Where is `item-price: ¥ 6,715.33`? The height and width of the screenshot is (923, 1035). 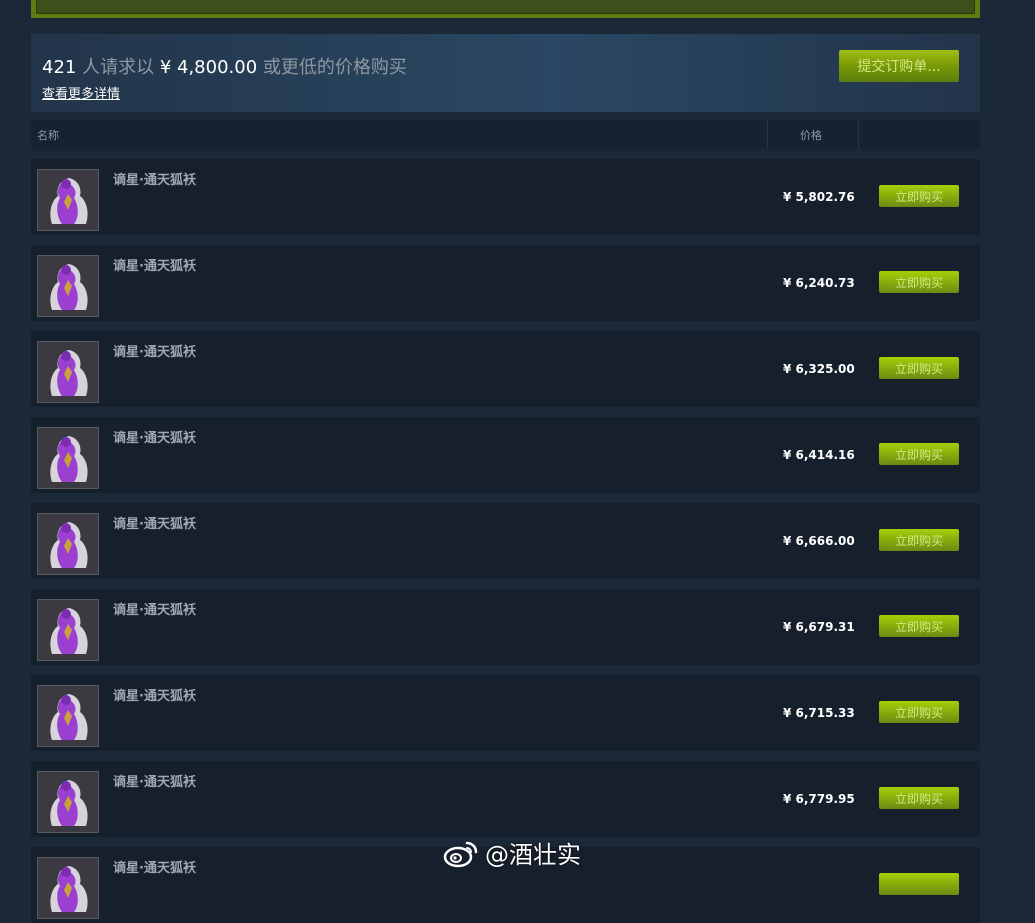
item-price: ¥ 6,715.33 is located at coordinates (819, 713).